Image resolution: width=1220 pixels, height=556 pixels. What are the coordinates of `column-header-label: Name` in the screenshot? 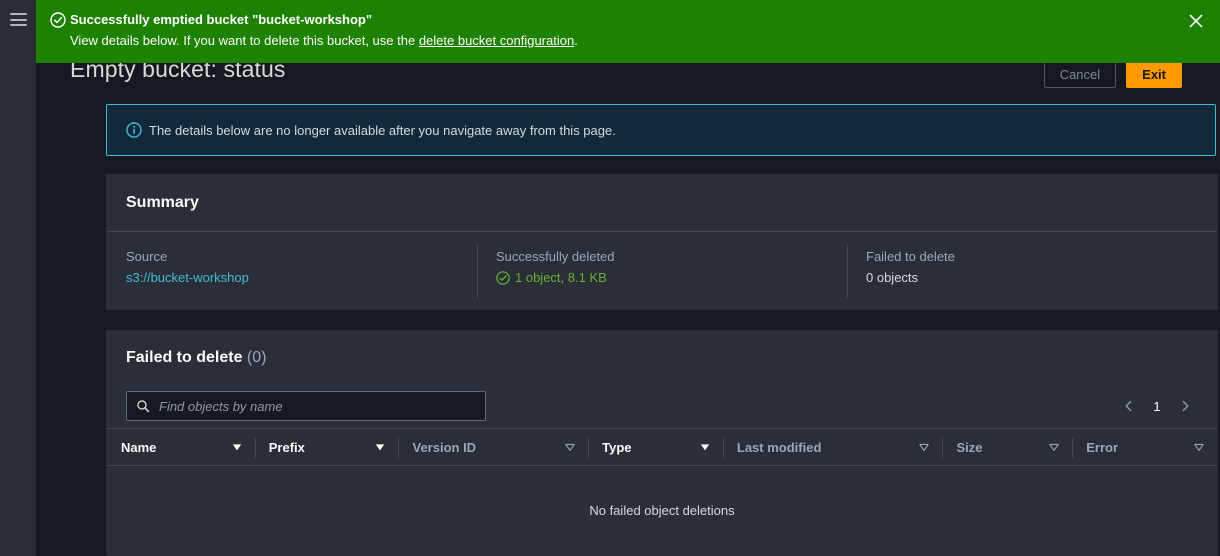 It's located at (139, 447).